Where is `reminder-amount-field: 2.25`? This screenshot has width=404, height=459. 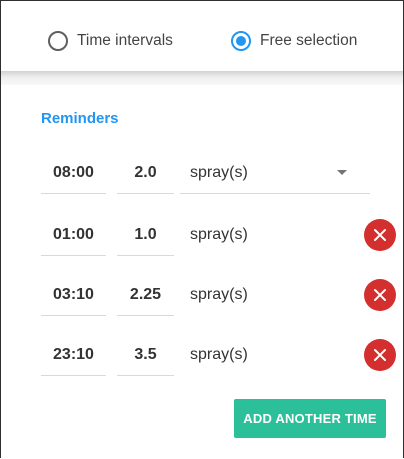
reminder-amount-field: 2.25 is located at coordinates (145, 295).